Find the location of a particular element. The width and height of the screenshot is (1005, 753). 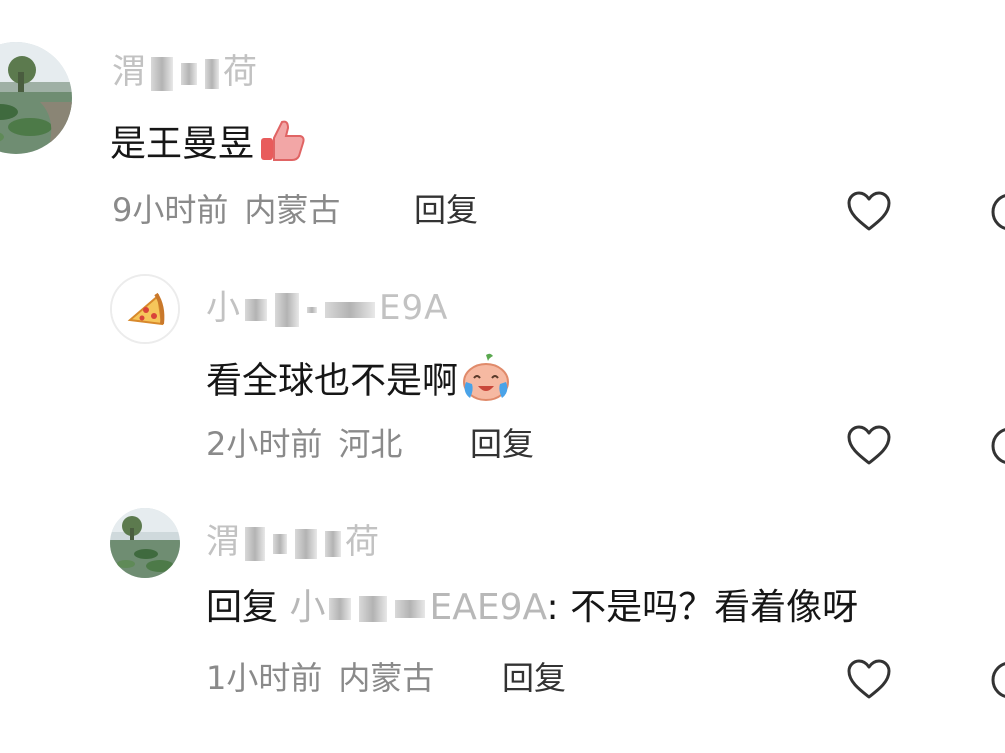

comment-meta: 2小时前 河北 is located at coordinates (304, 444).